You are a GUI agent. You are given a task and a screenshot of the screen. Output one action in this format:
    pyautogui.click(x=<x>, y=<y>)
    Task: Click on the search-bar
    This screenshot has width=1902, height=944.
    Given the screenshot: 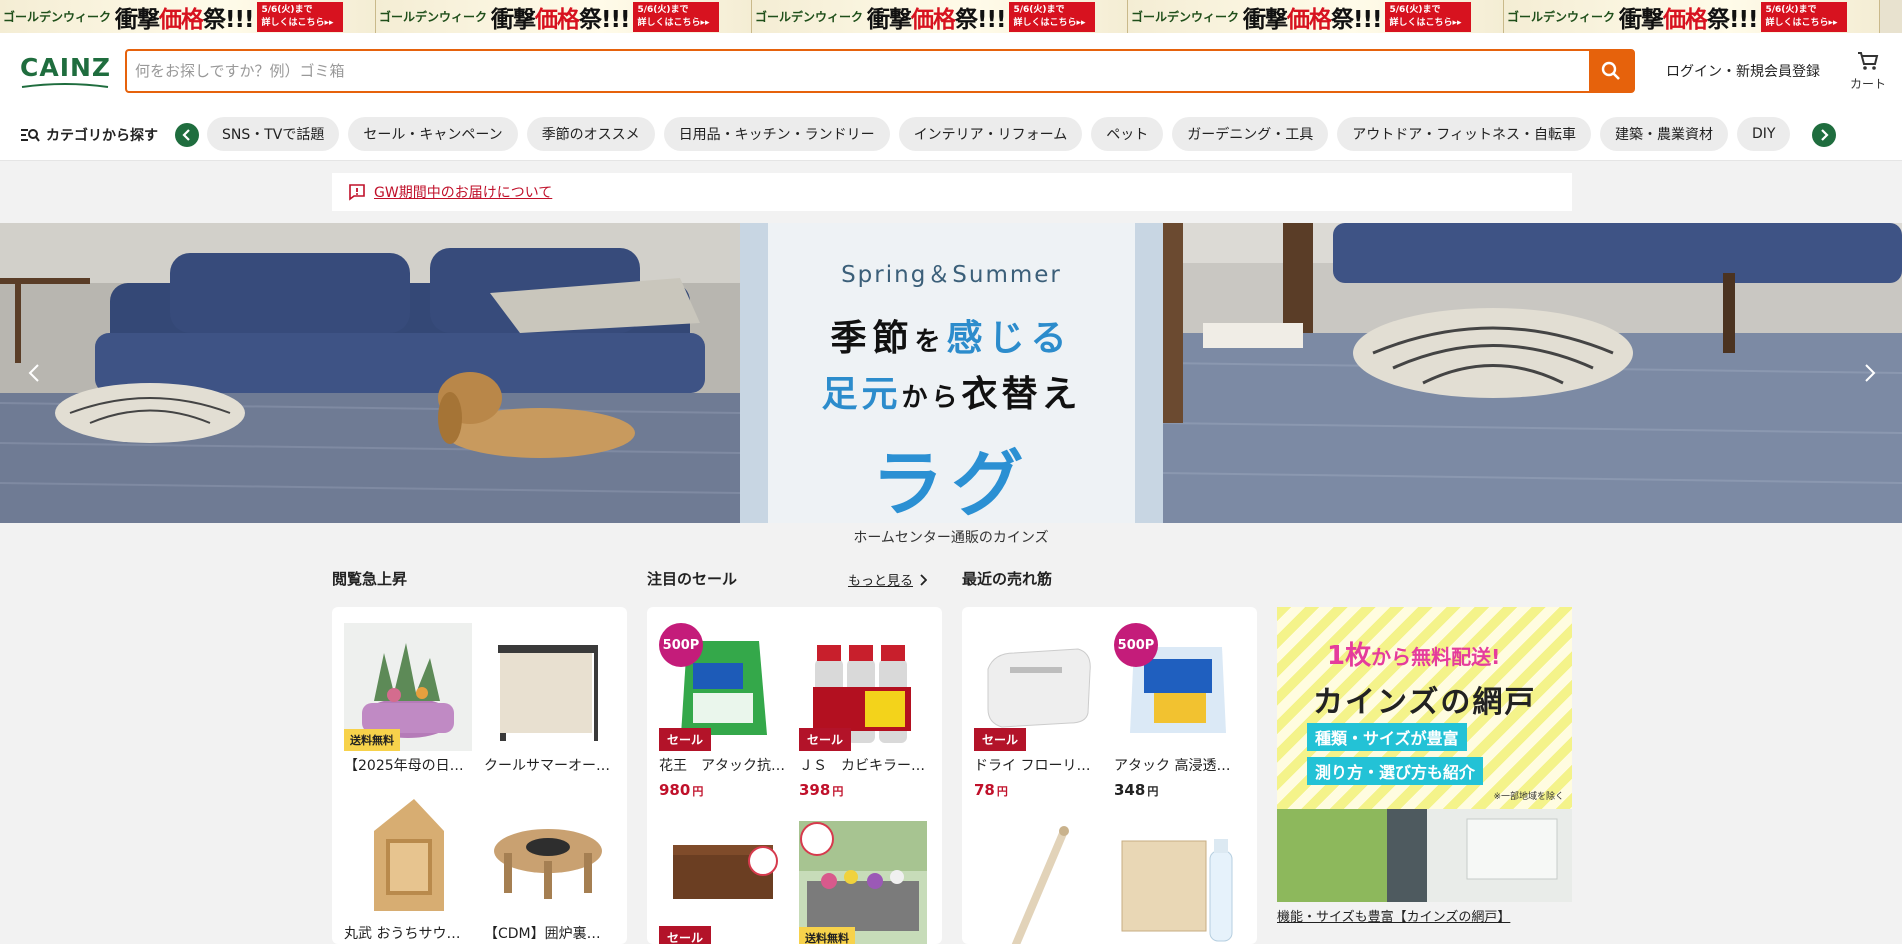 What is the action you would take?
    pyautogui.click(x=880, y=71)
    